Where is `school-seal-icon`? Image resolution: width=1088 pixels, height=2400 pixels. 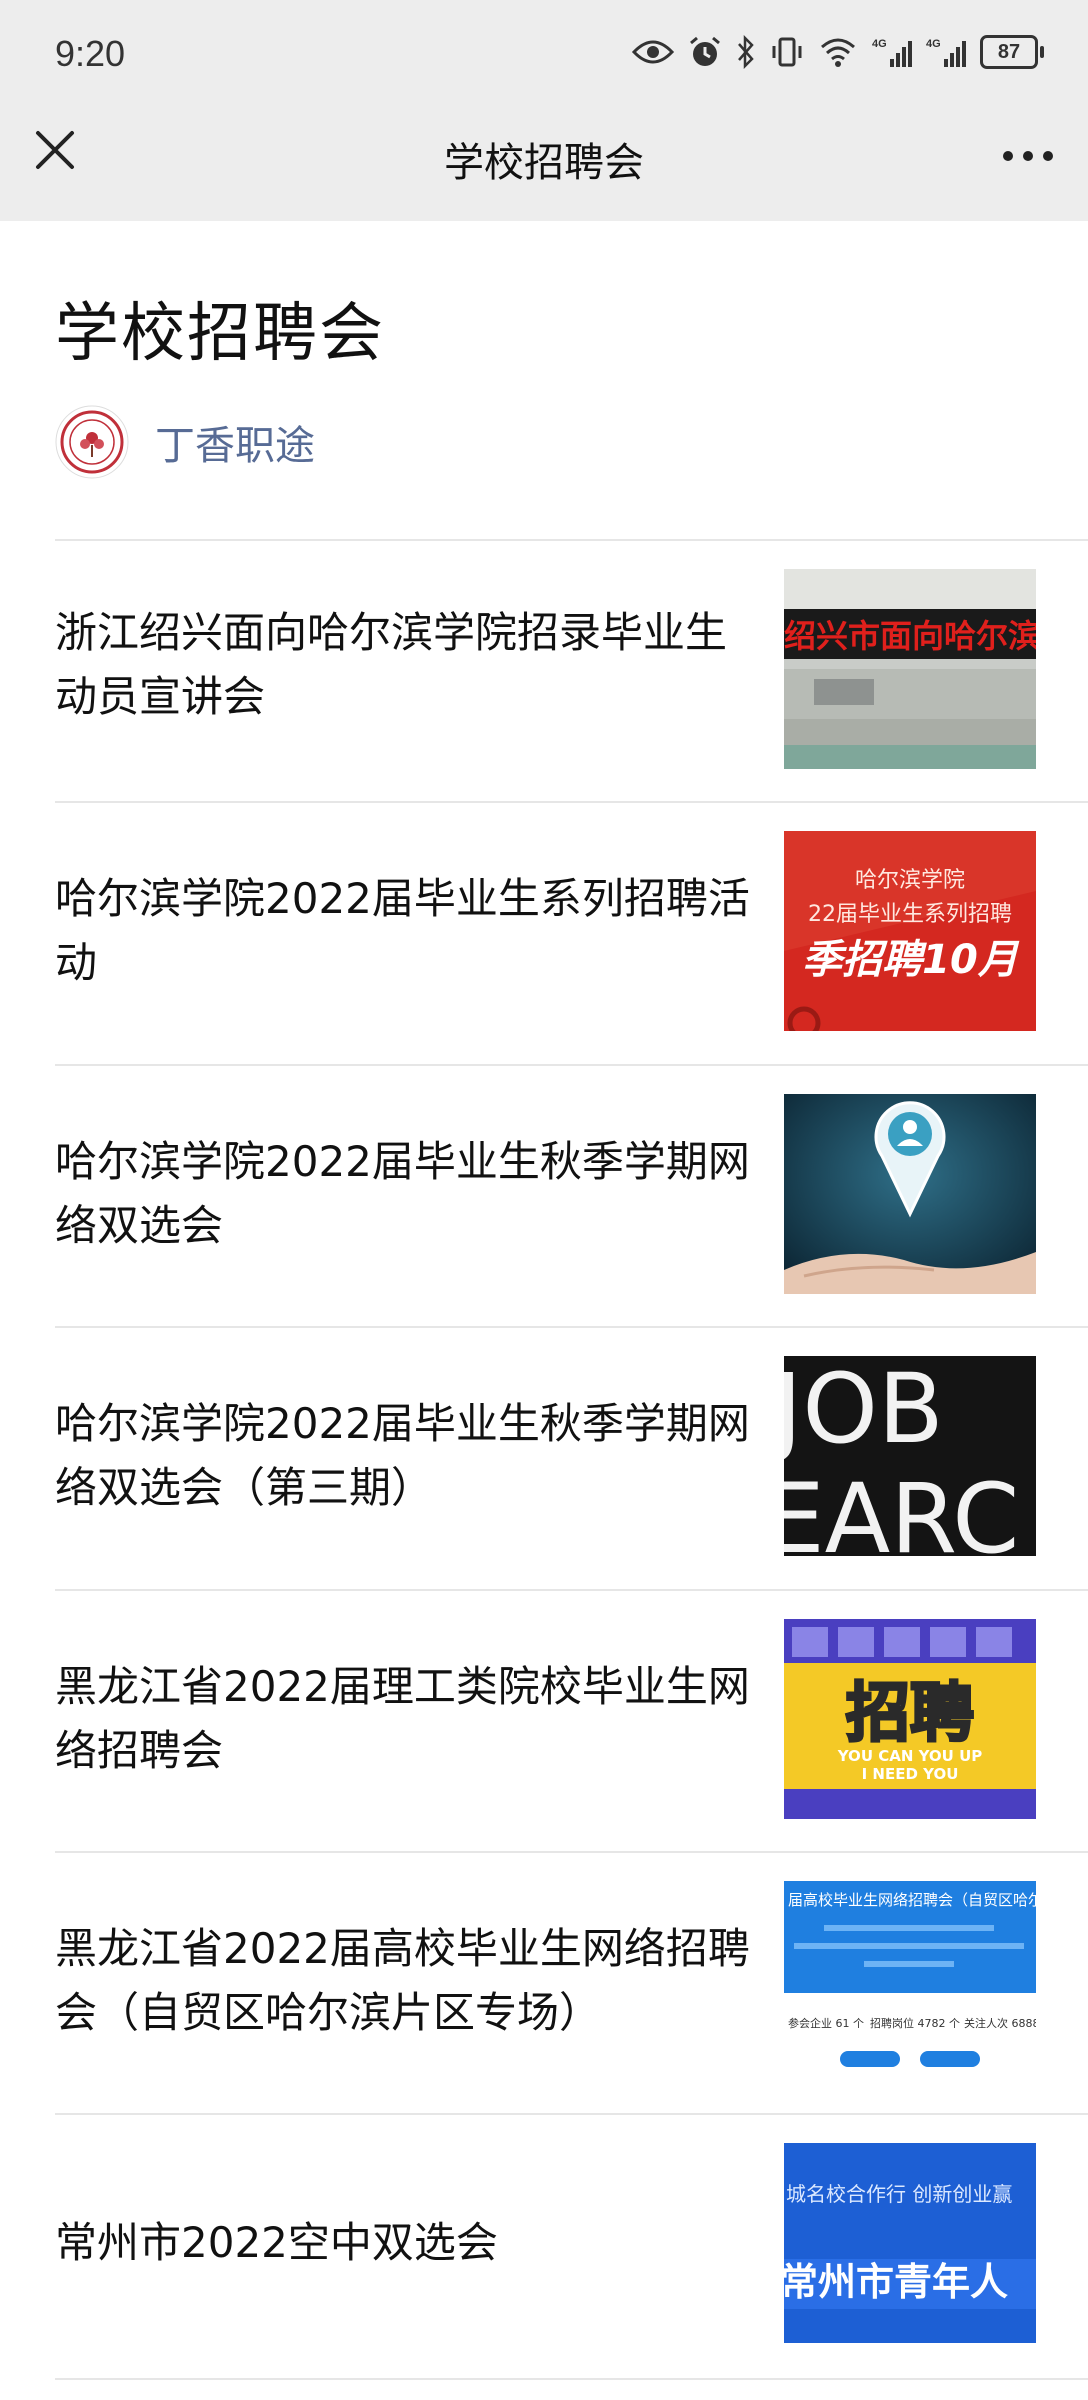 school-seal-icon is located at coordinates (92, 442).